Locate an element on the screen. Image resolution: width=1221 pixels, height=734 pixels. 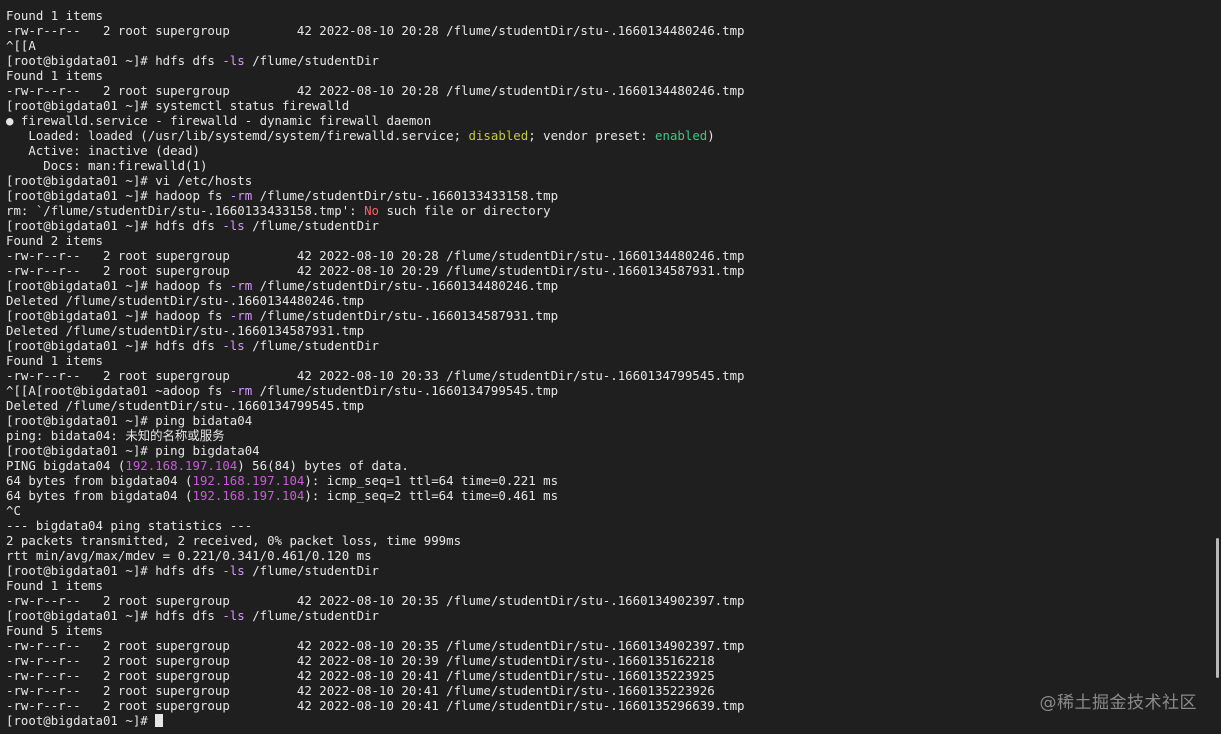
terminal-line: Found 2 items is located at coordinates (606, 240).